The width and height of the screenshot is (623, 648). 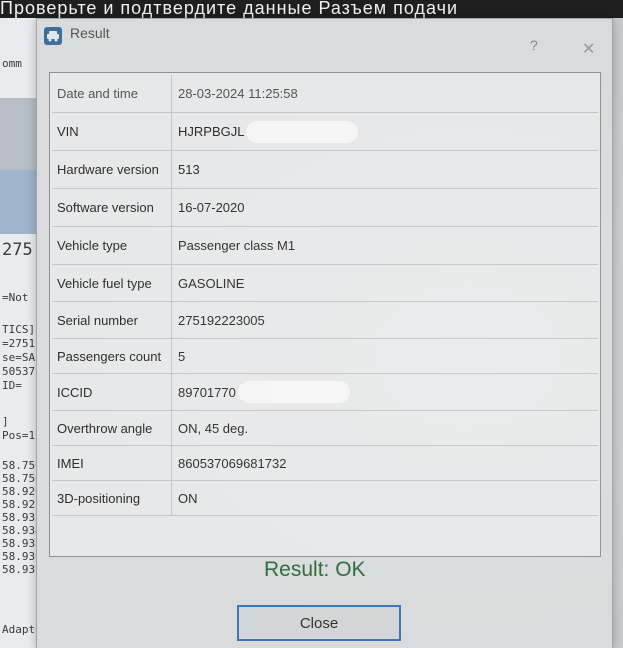 What do you see at coordinates (325, 356) in the screenshot?
I see `table-row: Passengers count 5` at bounding box center [325, 356].